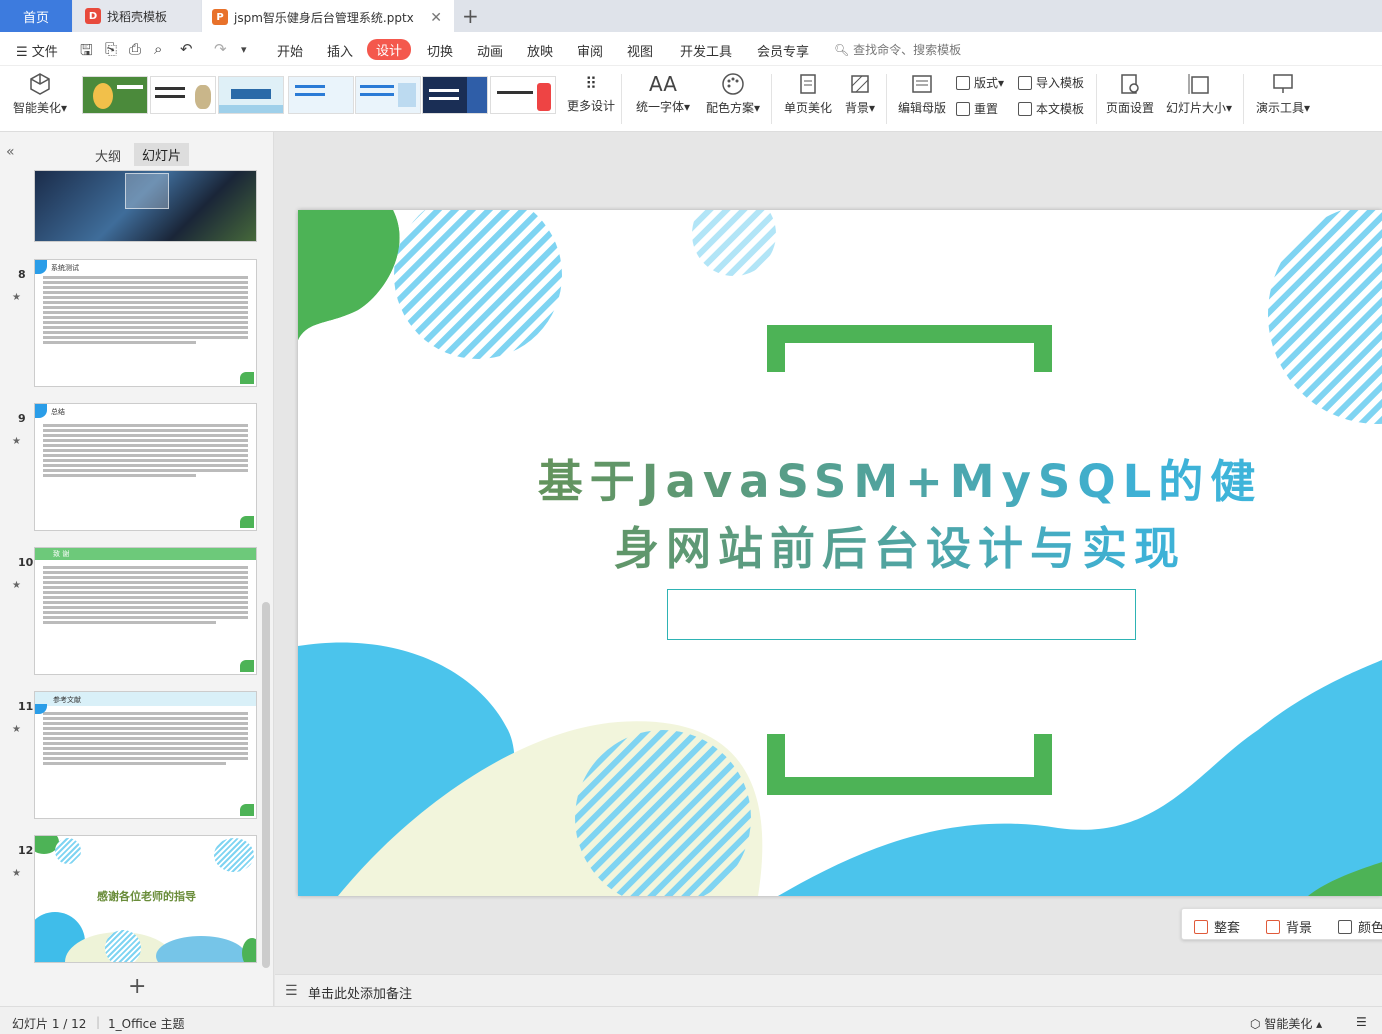 Image resolution: width=1382 pixels, height=1034 pixels. Describe the element at coordinates (1299, 928) in the screenshot. I see `quick-background-label: 背景` at that location.